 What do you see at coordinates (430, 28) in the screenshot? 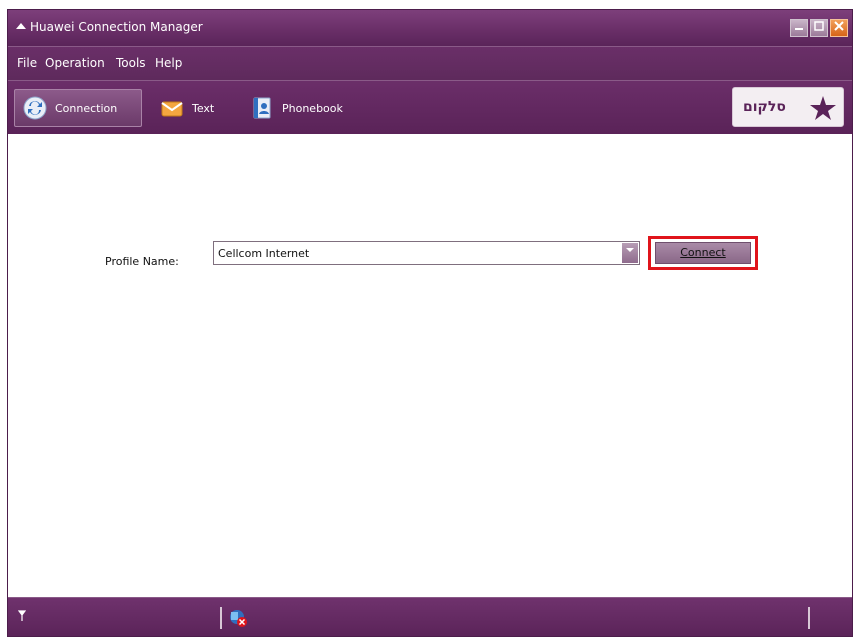
I see `title-bar: Huawei Connection Manager` at bounding box center [430, 28].